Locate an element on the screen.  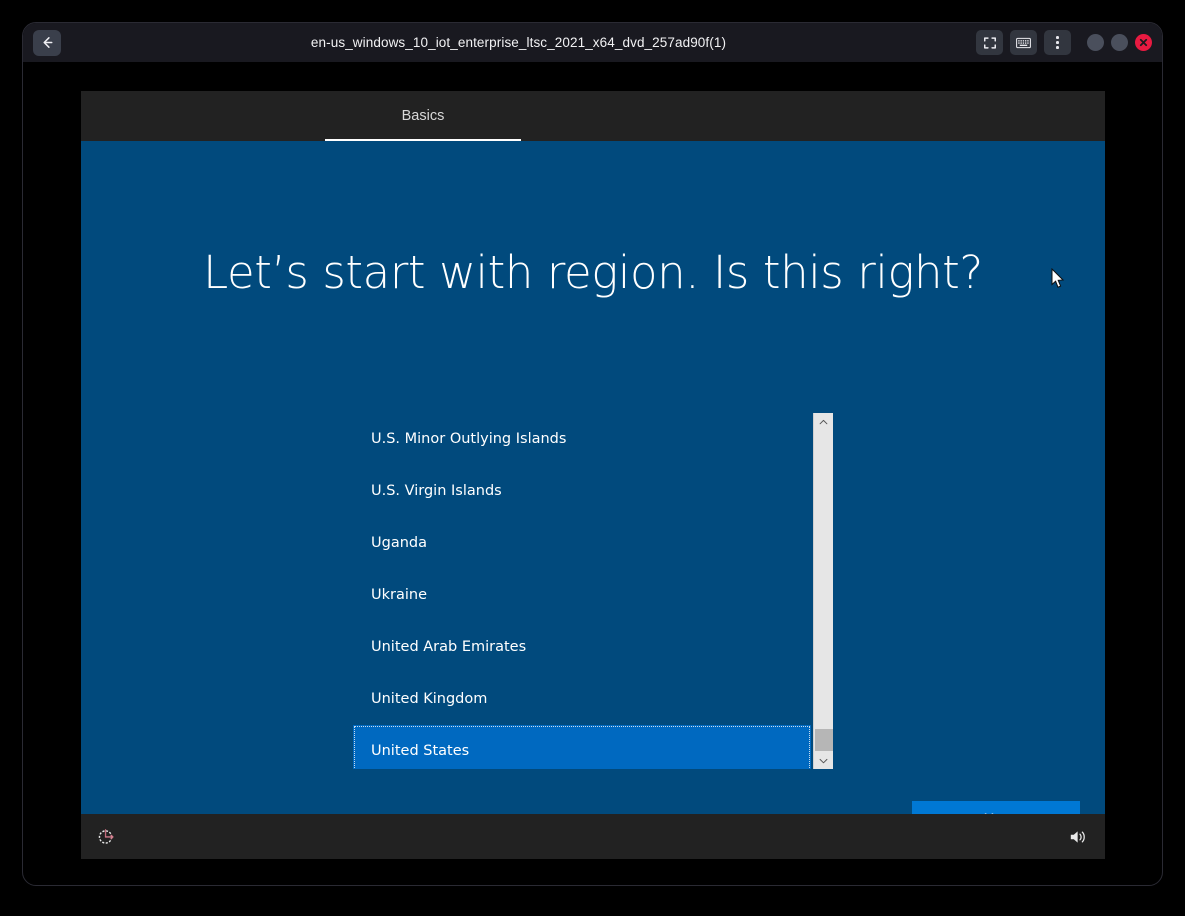
tab-basics-label: Basics is located at coordinates (423, 116).